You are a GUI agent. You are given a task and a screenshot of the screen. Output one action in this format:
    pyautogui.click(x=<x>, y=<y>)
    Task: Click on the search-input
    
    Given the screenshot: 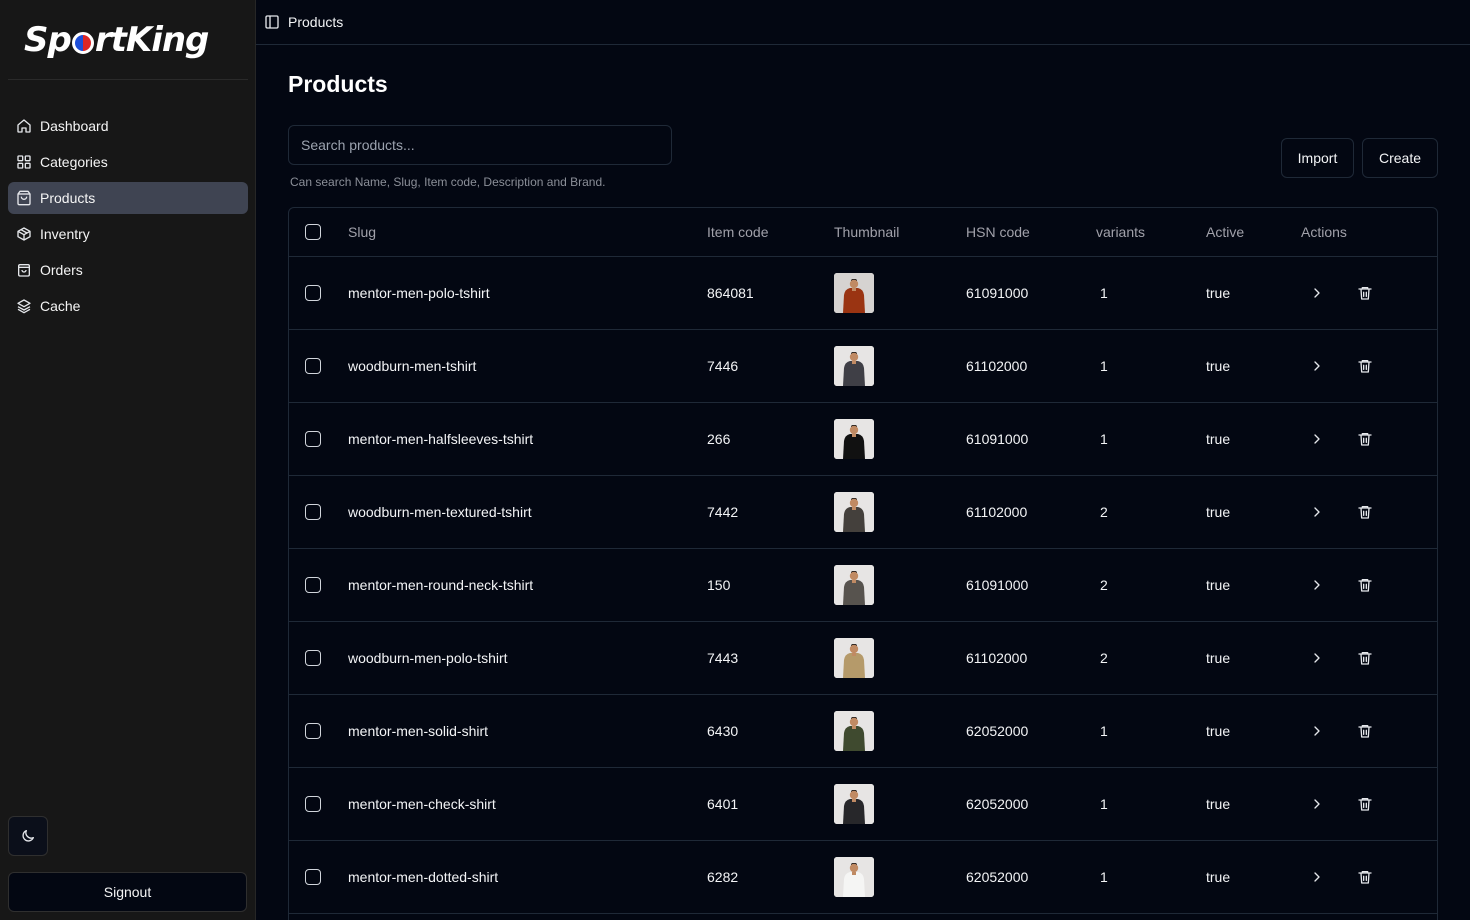 What is the action you would take?
    pyautogui.click(x=480, y=145)
    